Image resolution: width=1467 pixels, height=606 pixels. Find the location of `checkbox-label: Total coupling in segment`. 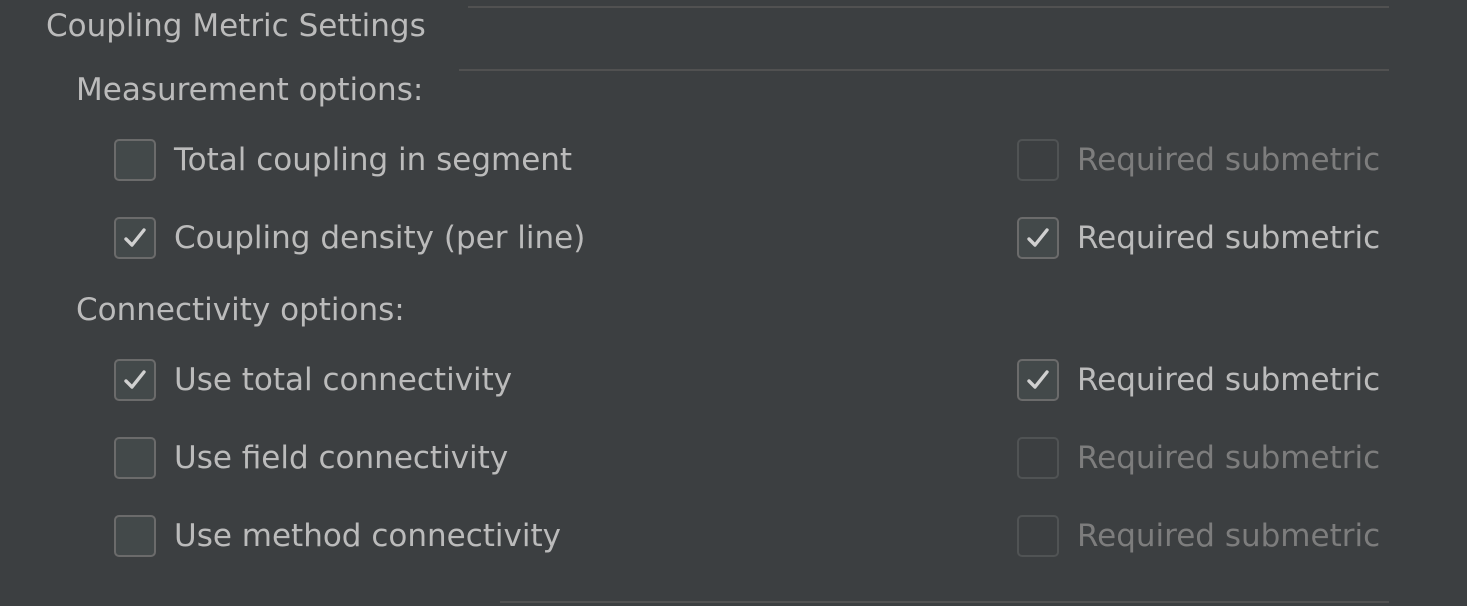

checkbox-label: Total coupling in segment is located at coordinates (373, 160).